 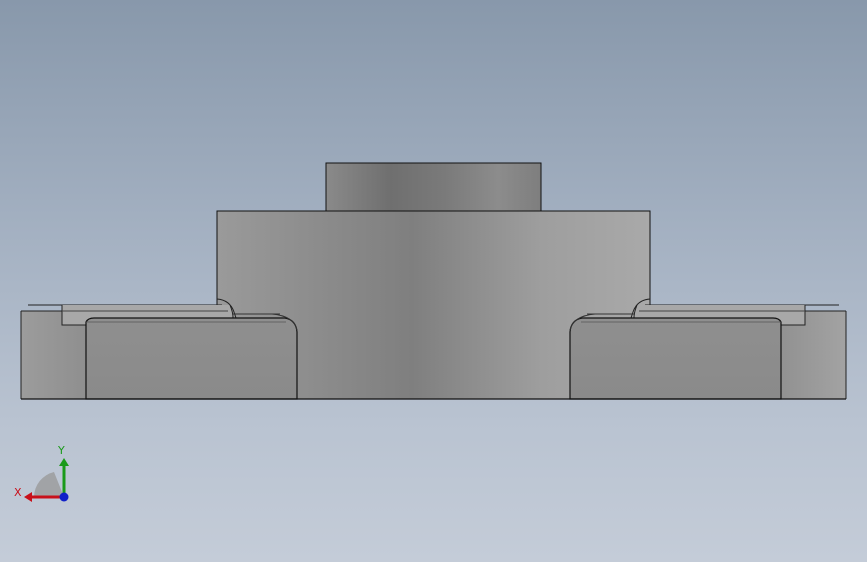 I want to click on z-axis-dot, so click(x=64, y=497).